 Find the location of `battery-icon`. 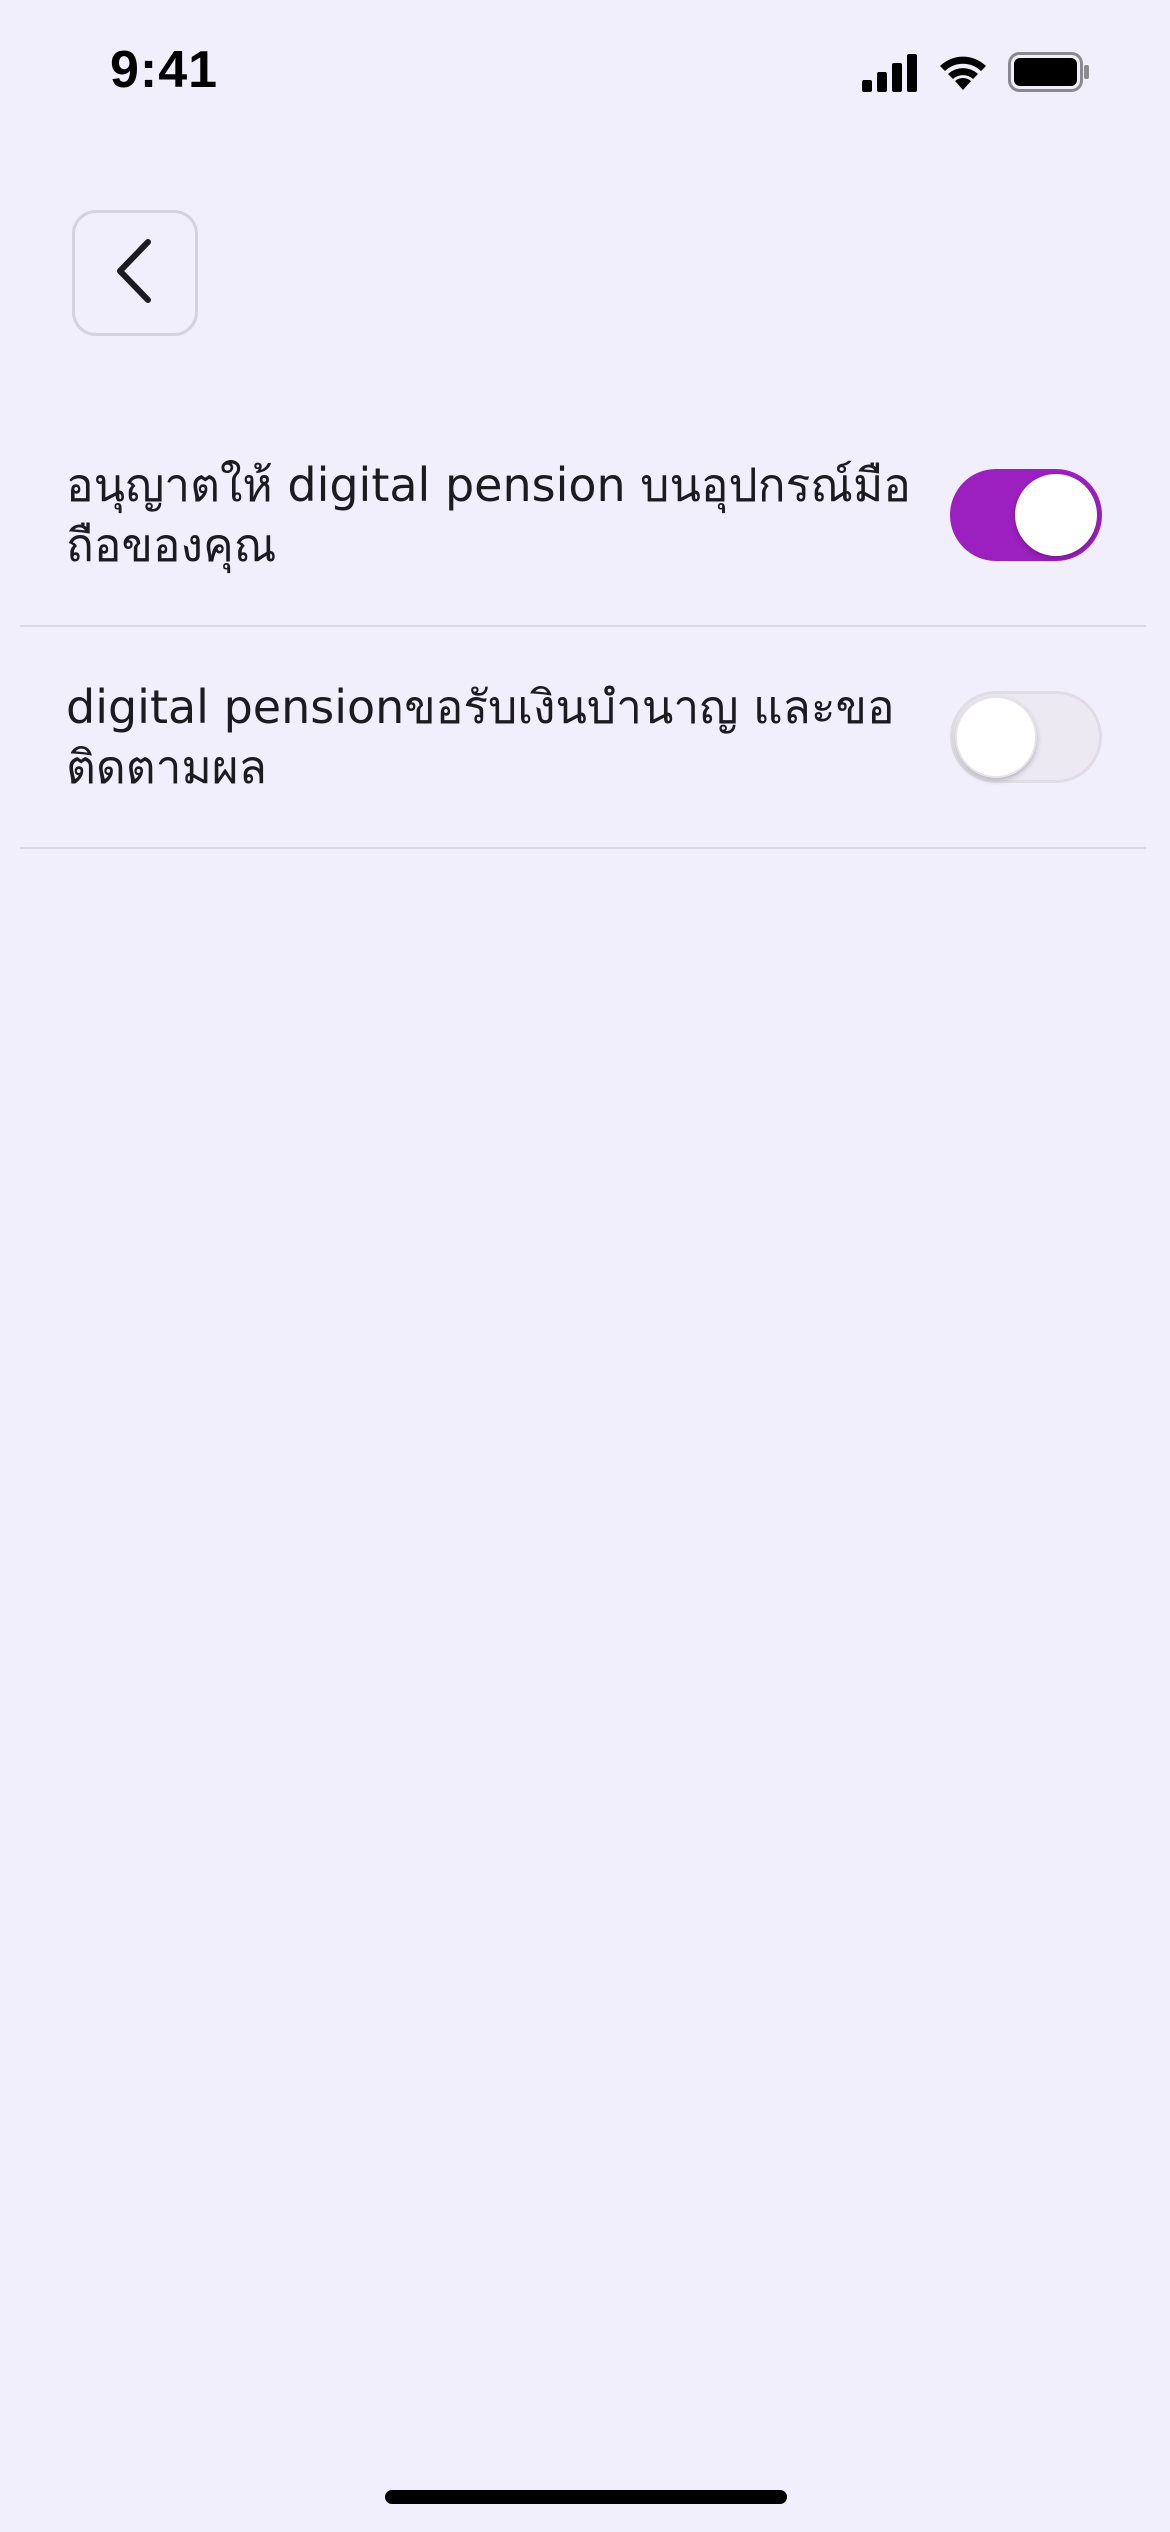

battery-icon is located at coordinates (1049, 72).